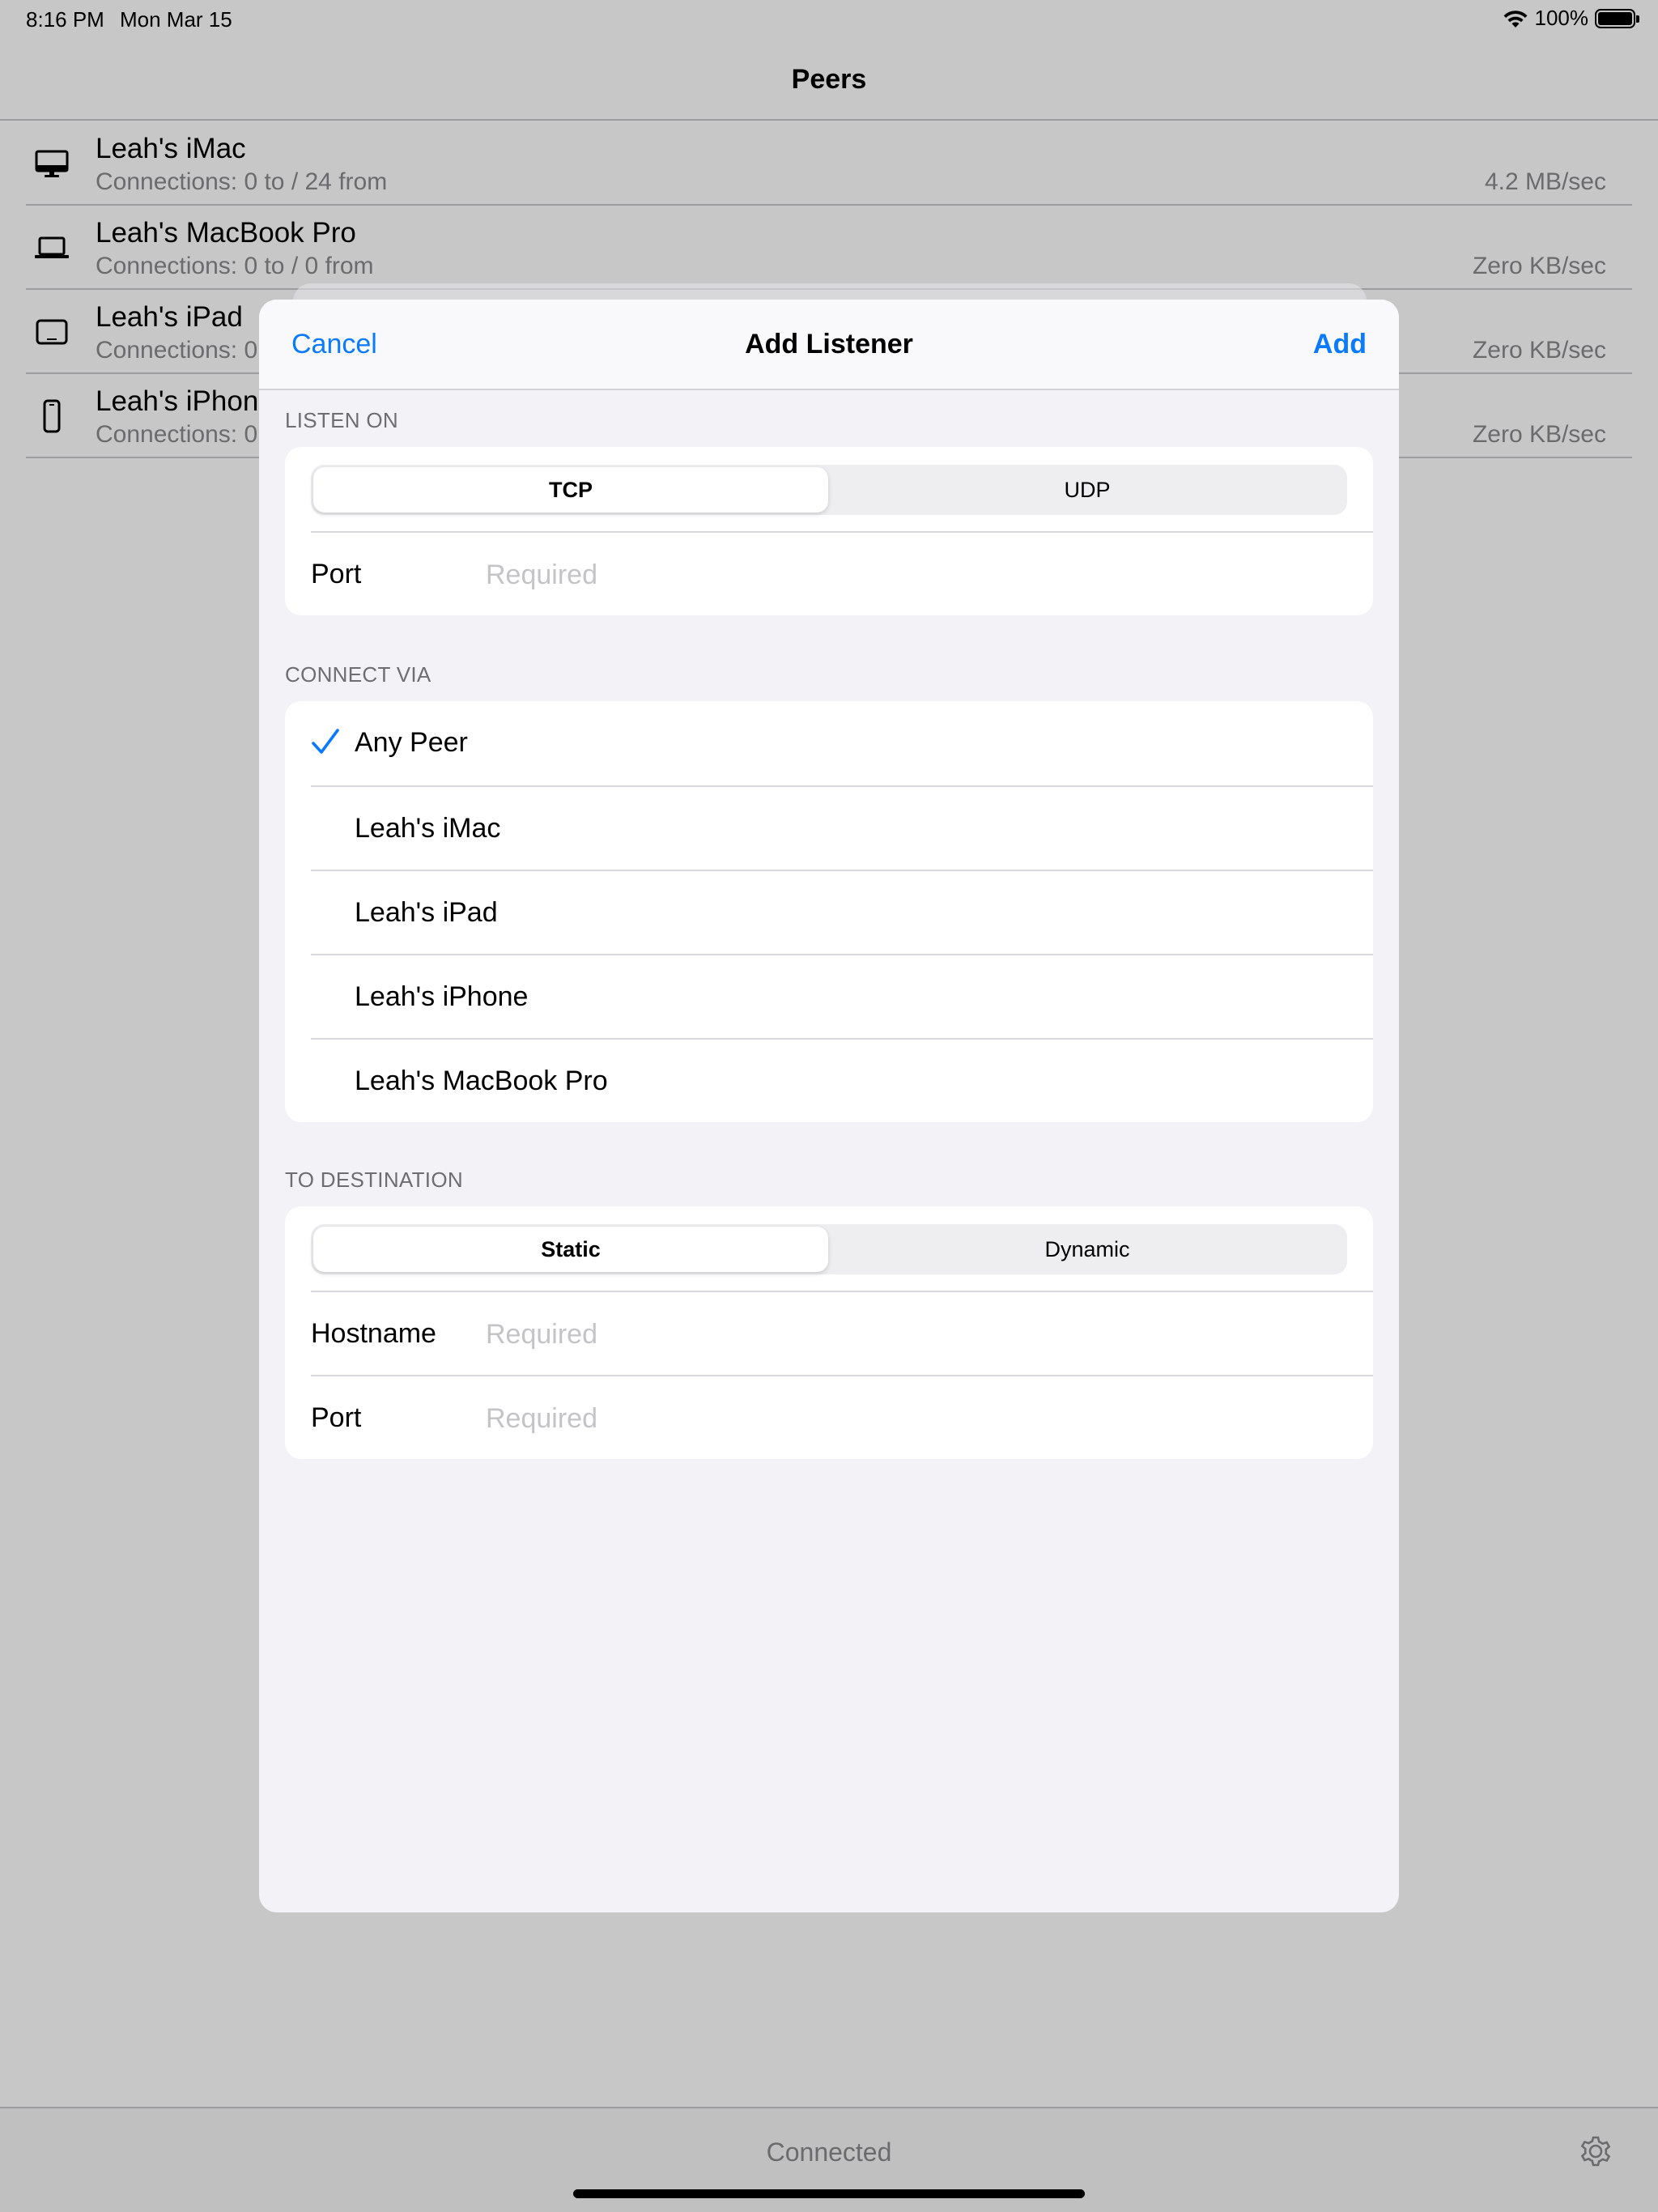  Describe the element at coordinates (334, 345) in the screenshot. I see `cancel-button: Cancel` at that location.